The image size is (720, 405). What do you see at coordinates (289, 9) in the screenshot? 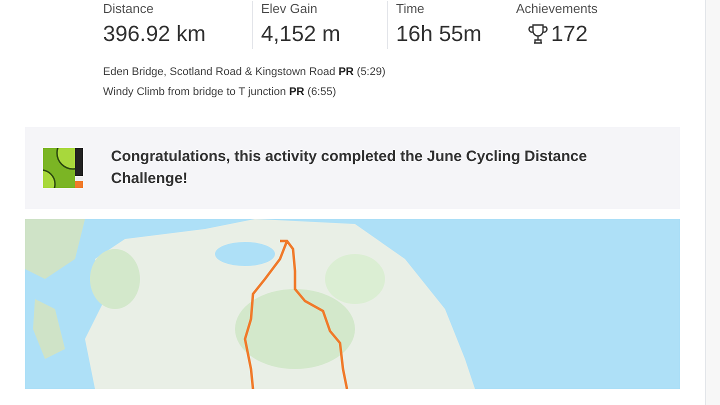
I see `stat-label: Elev Gain` at bounding box center [289, 9].